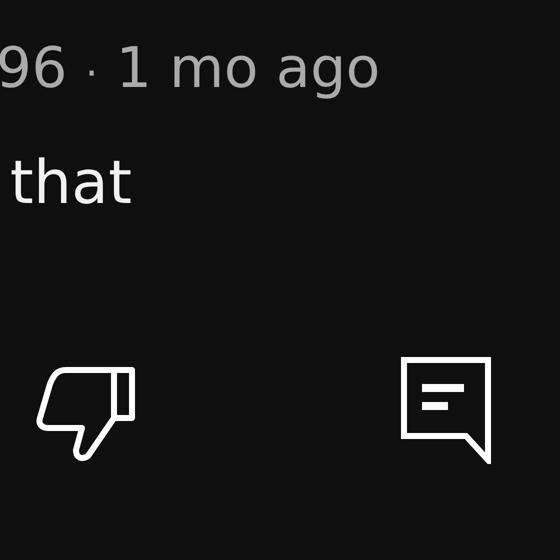  I want to click on comment-time: 1 mo ago, so click(248, 69).